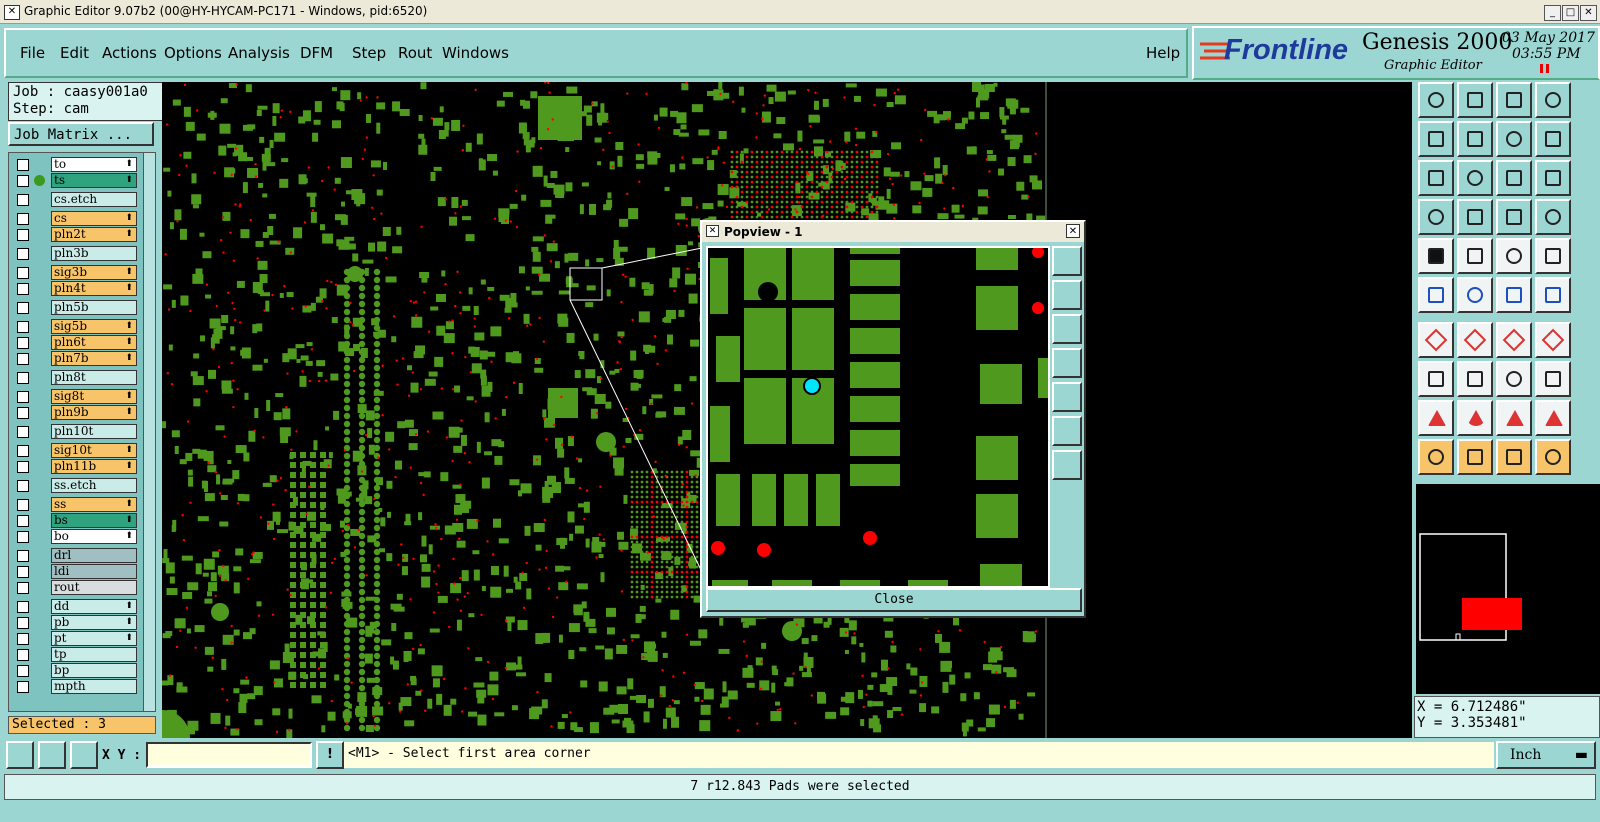 The width and height of the screenshot is (1600, 822). What do you see at coordinates (1514, 379) in the screenshot?
I see `zoom-fit-button` at bounding box center [1514, 379].